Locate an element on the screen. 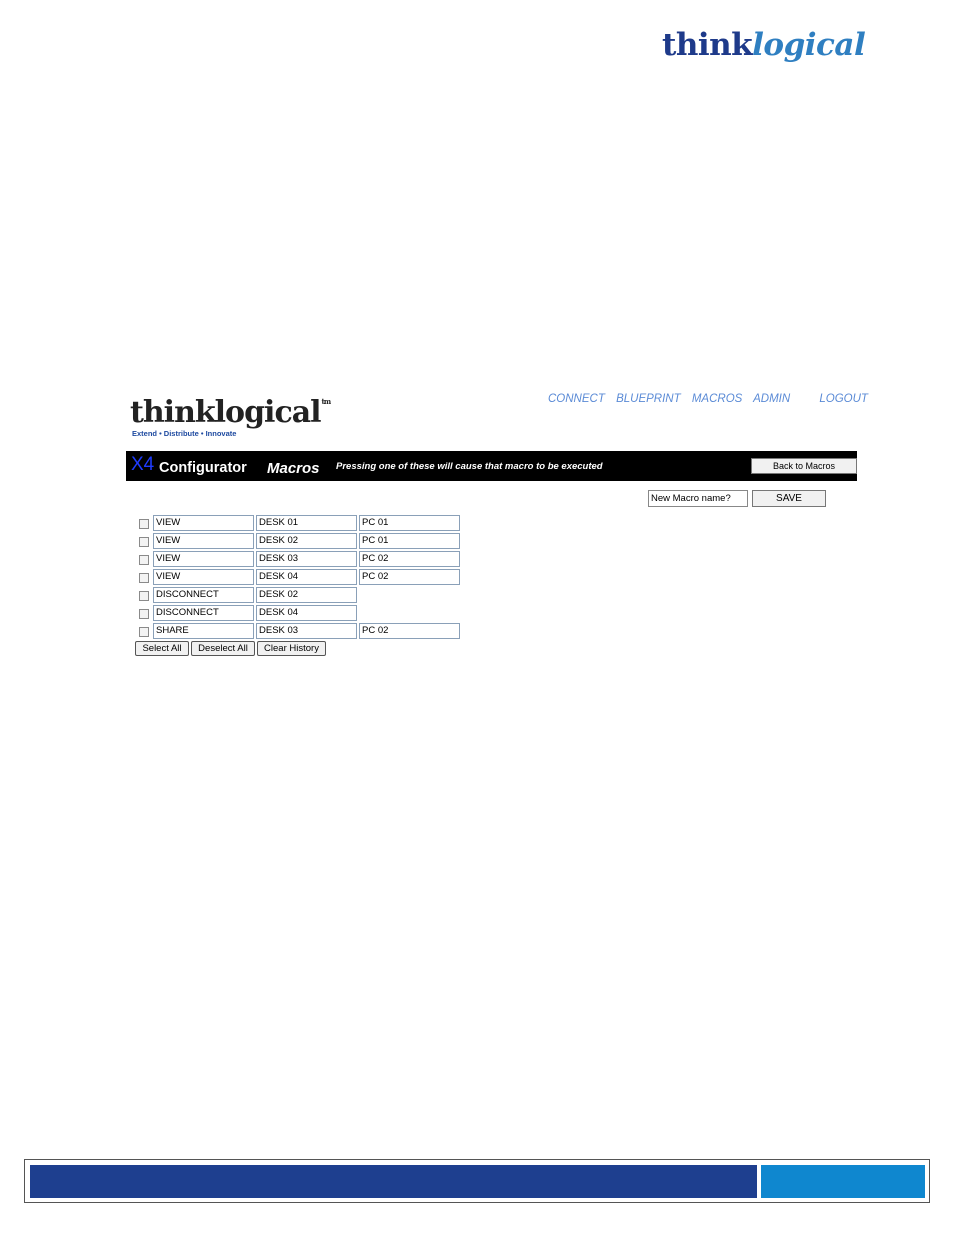  save-button: SAVE is located at coordinates (789, 498).